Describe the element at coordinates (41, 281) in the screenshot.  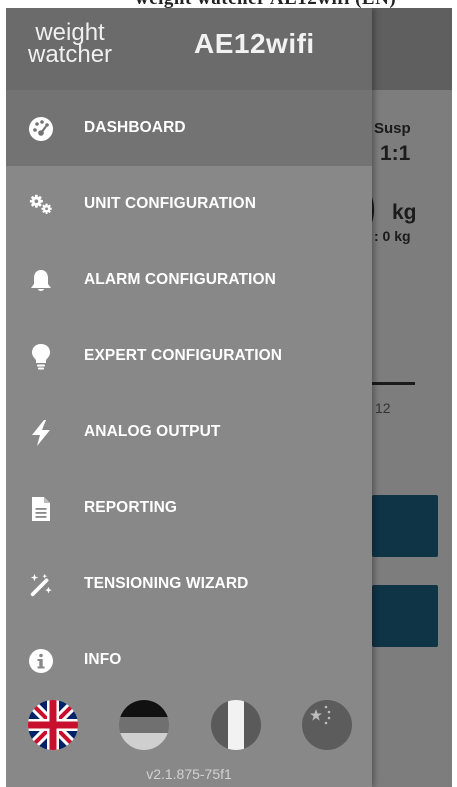
I see `bell-icon` at that location.